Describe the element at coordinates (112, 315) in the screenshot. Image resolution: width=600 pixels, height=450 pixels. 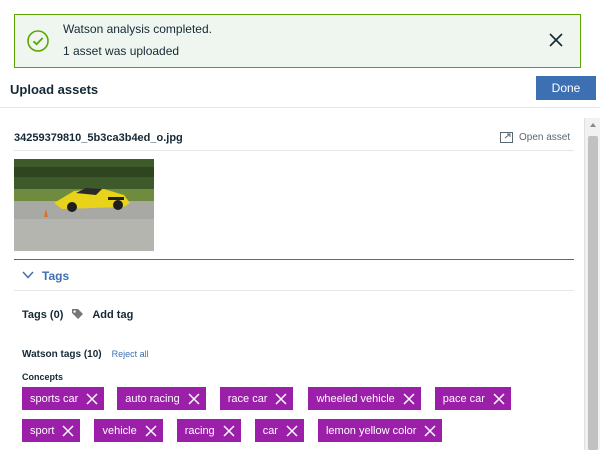
I see `add-tag-button: Add tag` at that location.